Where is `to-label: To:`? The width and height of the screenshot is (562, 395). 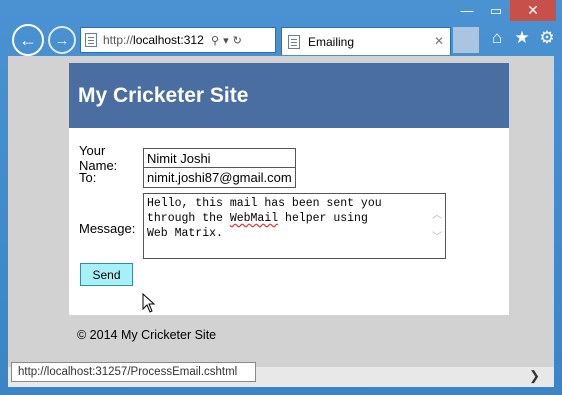
to-label: To: is located at coordinates (88, 177).